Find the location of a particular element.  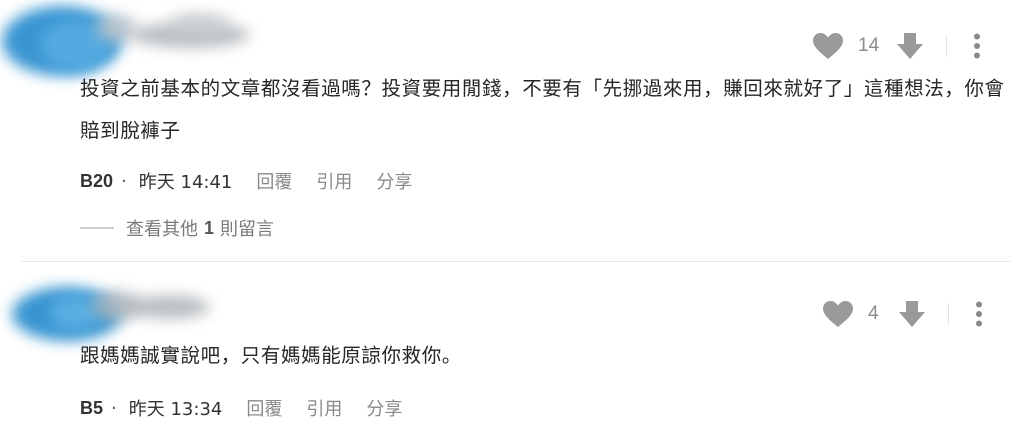

comment-text: 跟媽媽誠實說吧，只有媽媽能原諒你救你。 is located at coordinates (271, 355).